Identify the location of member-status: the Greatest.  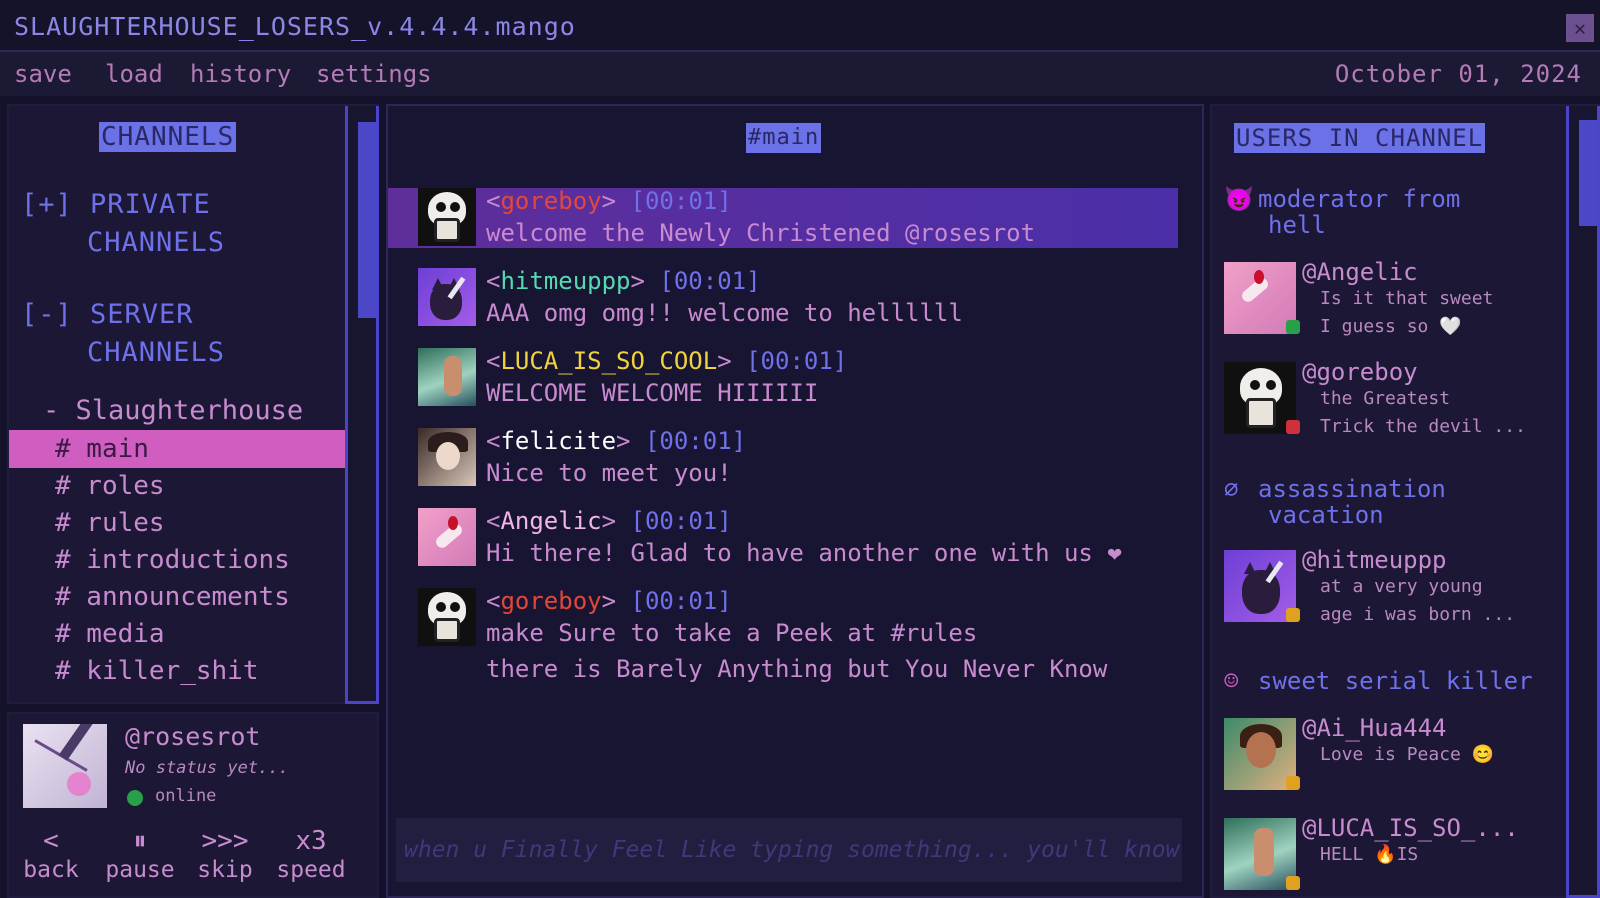
(1385, 398).